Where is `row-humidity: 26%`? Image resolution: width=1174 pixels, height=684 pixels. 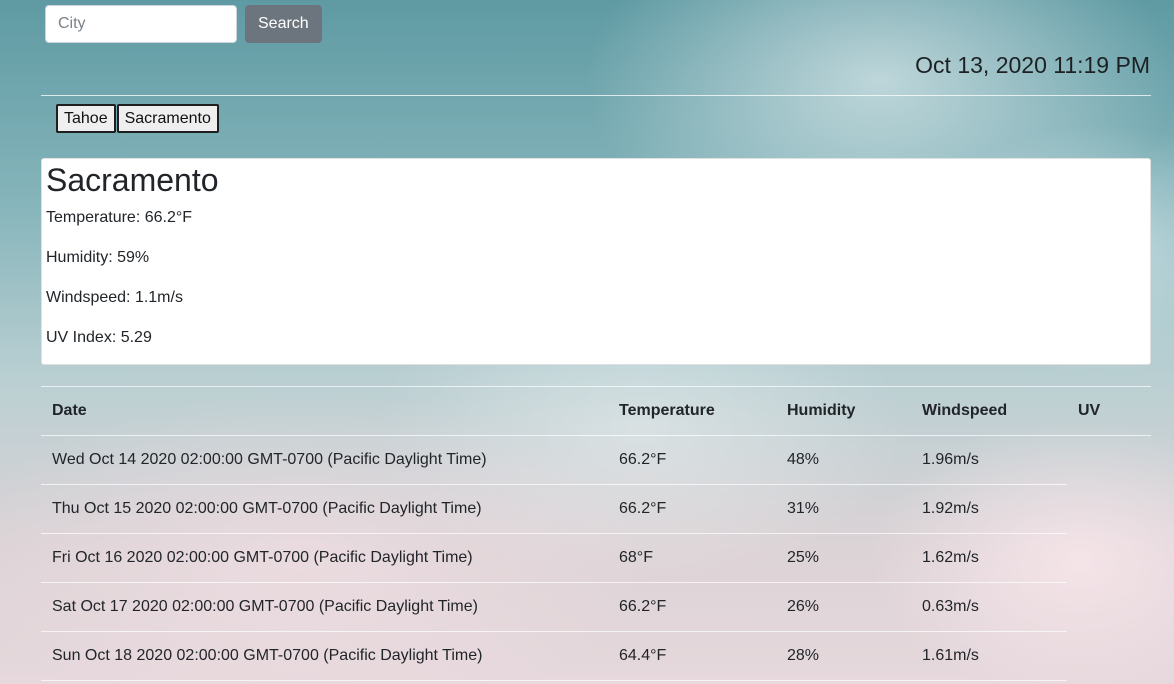
row-humidity: 26% is located at coordinates (843, 607).